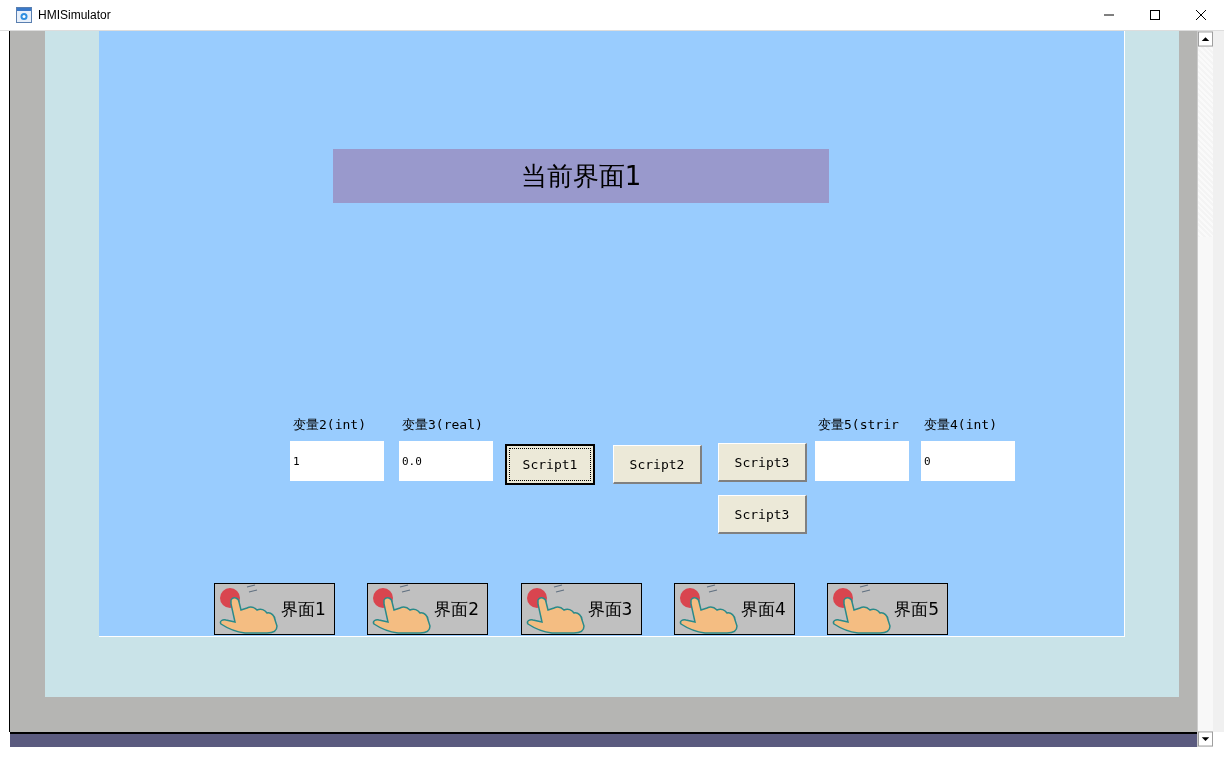  What do you see at coordinates (249, 609) in the screenshot?
I see `hand-press-icon` at bounding box center [249, 609].